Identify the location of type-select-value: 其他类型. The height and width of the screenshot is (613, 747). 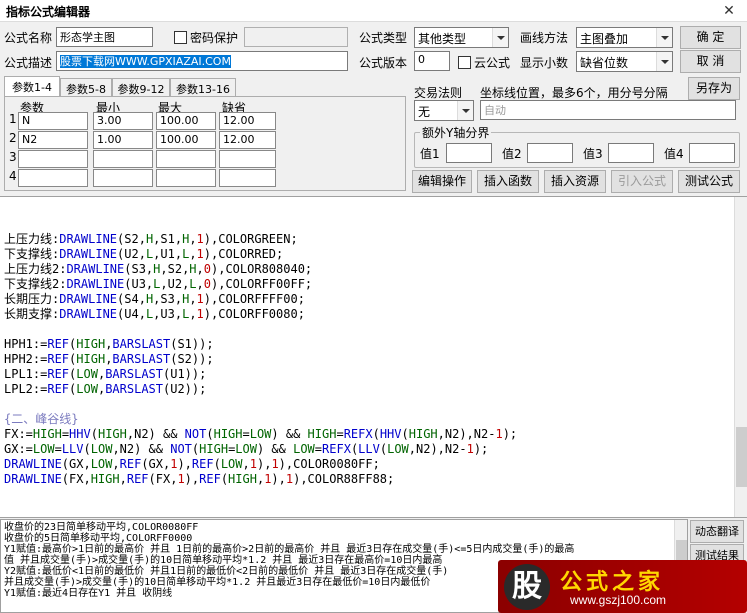
(442, 39).